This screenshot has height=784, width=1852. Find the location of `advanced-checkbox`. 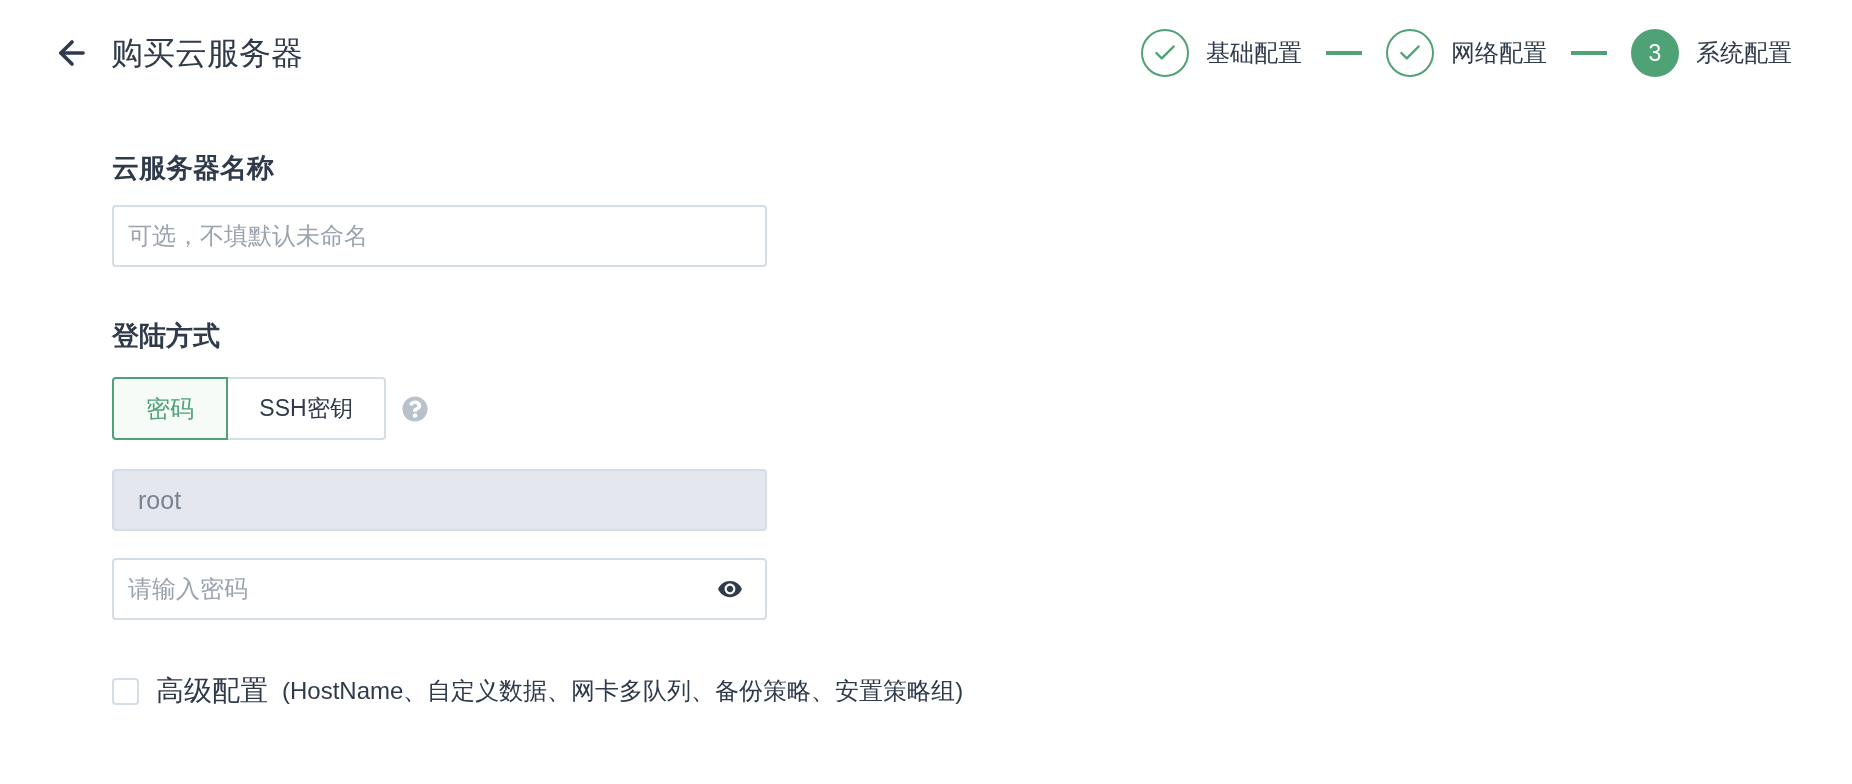

advanced-checkbox is located at coordinates (125, 691).